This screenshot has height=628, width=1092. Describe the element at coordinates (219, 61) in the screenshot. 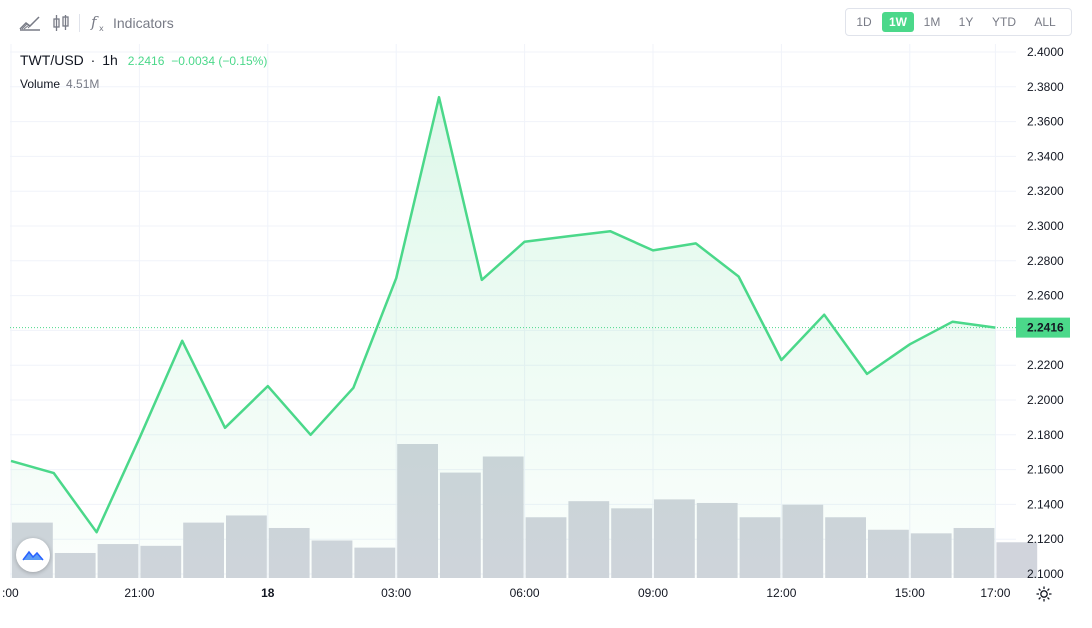

I see `price-change: −0.0034 (−0.15%)` at that location.